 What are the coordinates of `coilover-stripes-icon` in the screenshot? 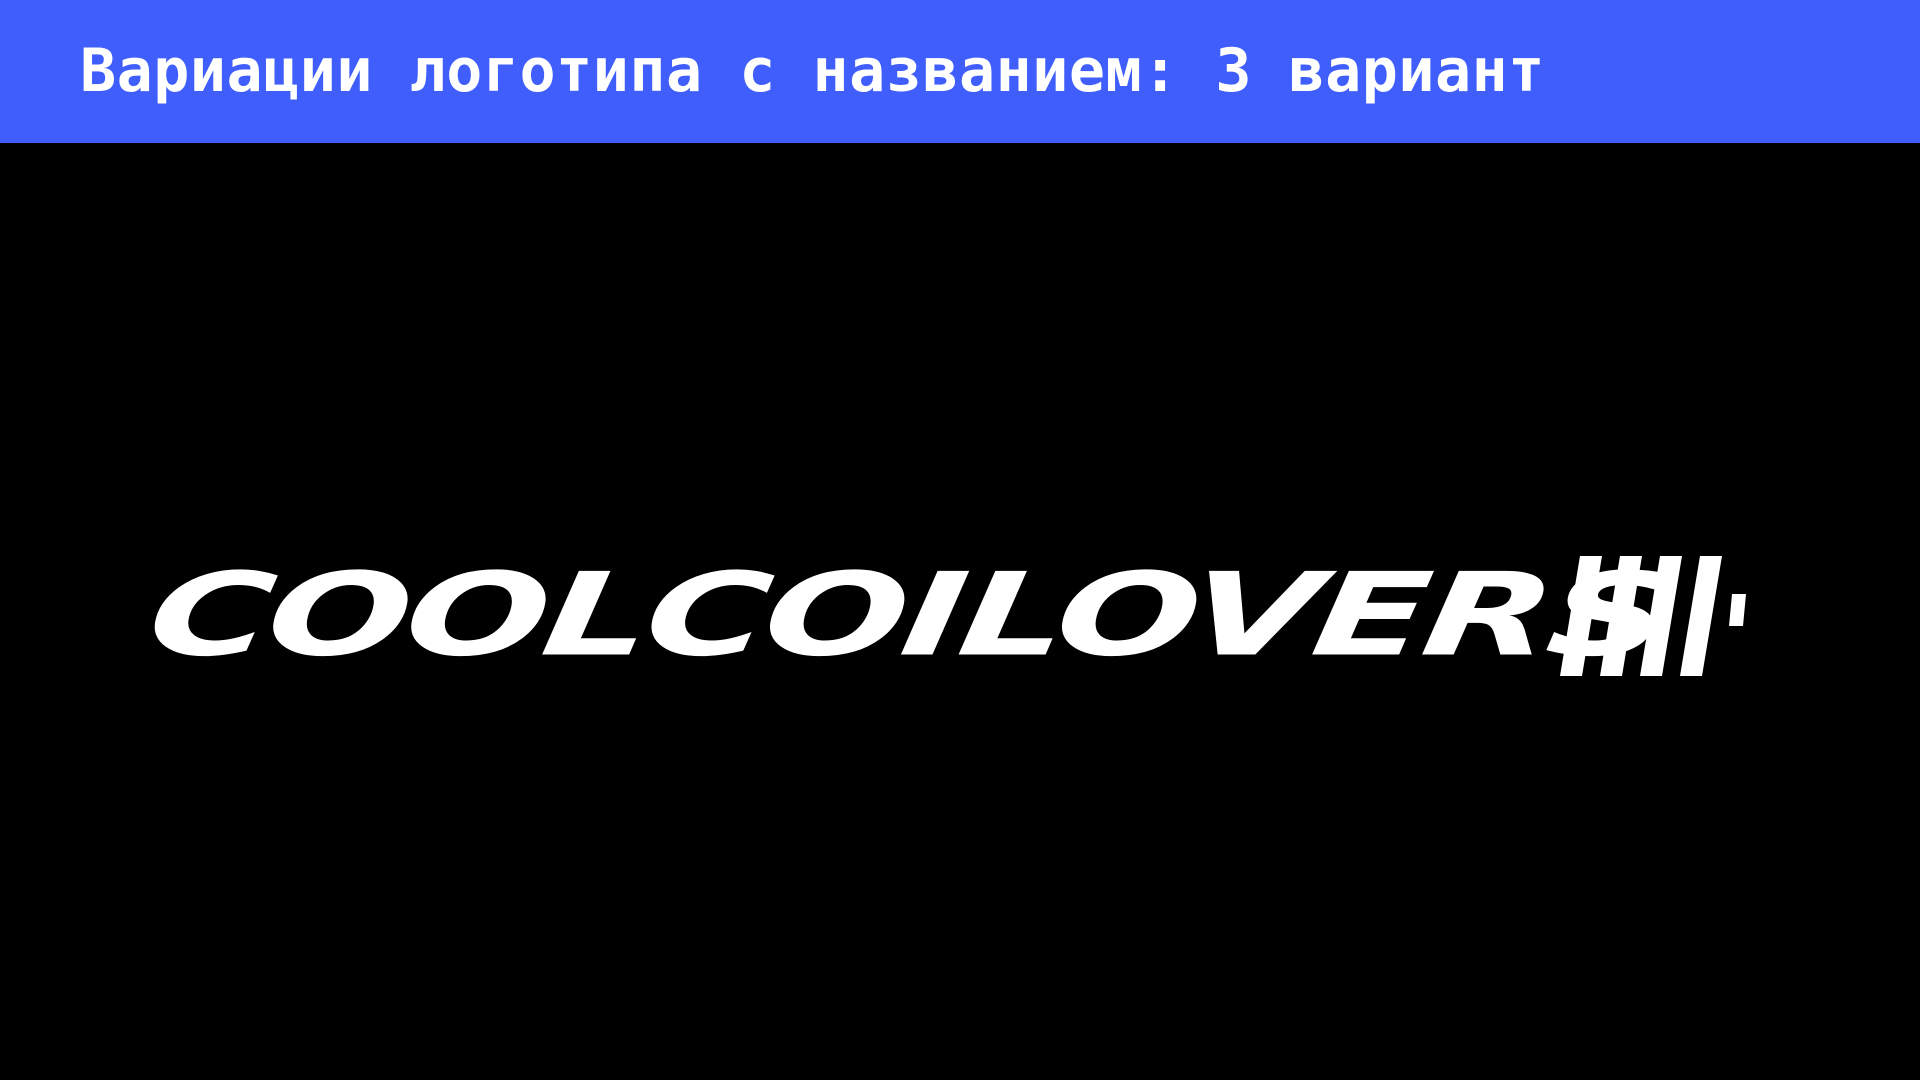 It's located at (1653, 616).